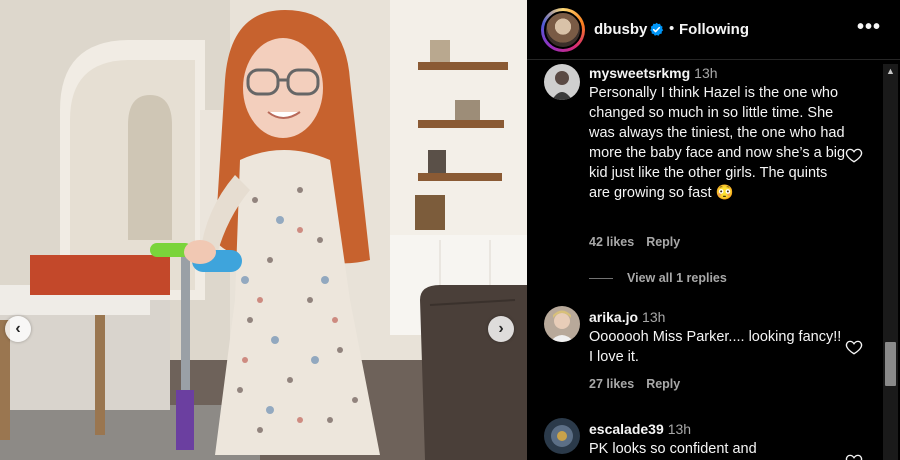  Describe the element at coordinates (601, 278) in the screenshot. I see `replies-divider` at that location.